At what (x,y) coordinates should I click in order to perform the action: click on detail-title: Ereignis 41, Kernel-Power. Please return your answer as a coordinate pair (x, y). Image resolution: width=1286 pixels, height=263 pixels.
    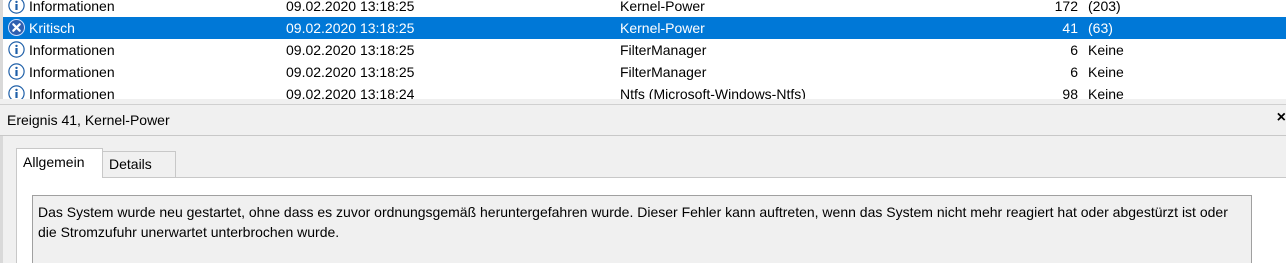
    Looking at the image, I should click on (88, 120).